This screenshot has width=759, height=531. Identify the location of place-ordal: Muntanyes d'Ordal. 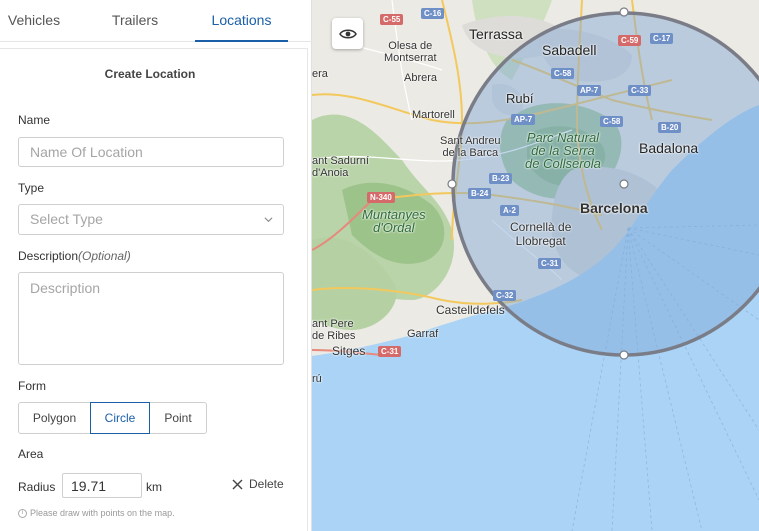
(394, 221).